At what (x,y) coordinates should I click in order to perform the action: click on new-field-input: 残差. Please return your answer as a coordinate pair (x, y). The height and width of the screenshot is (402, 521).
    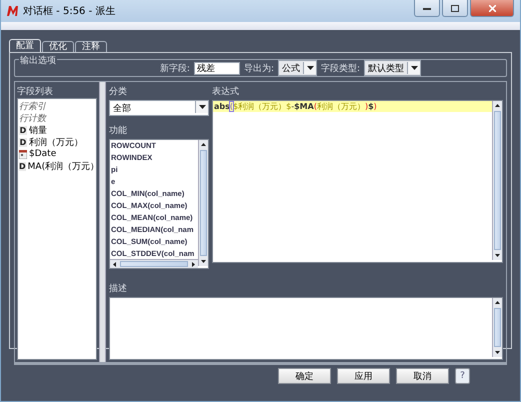
    Looking at the image, I should click on (217, 68).